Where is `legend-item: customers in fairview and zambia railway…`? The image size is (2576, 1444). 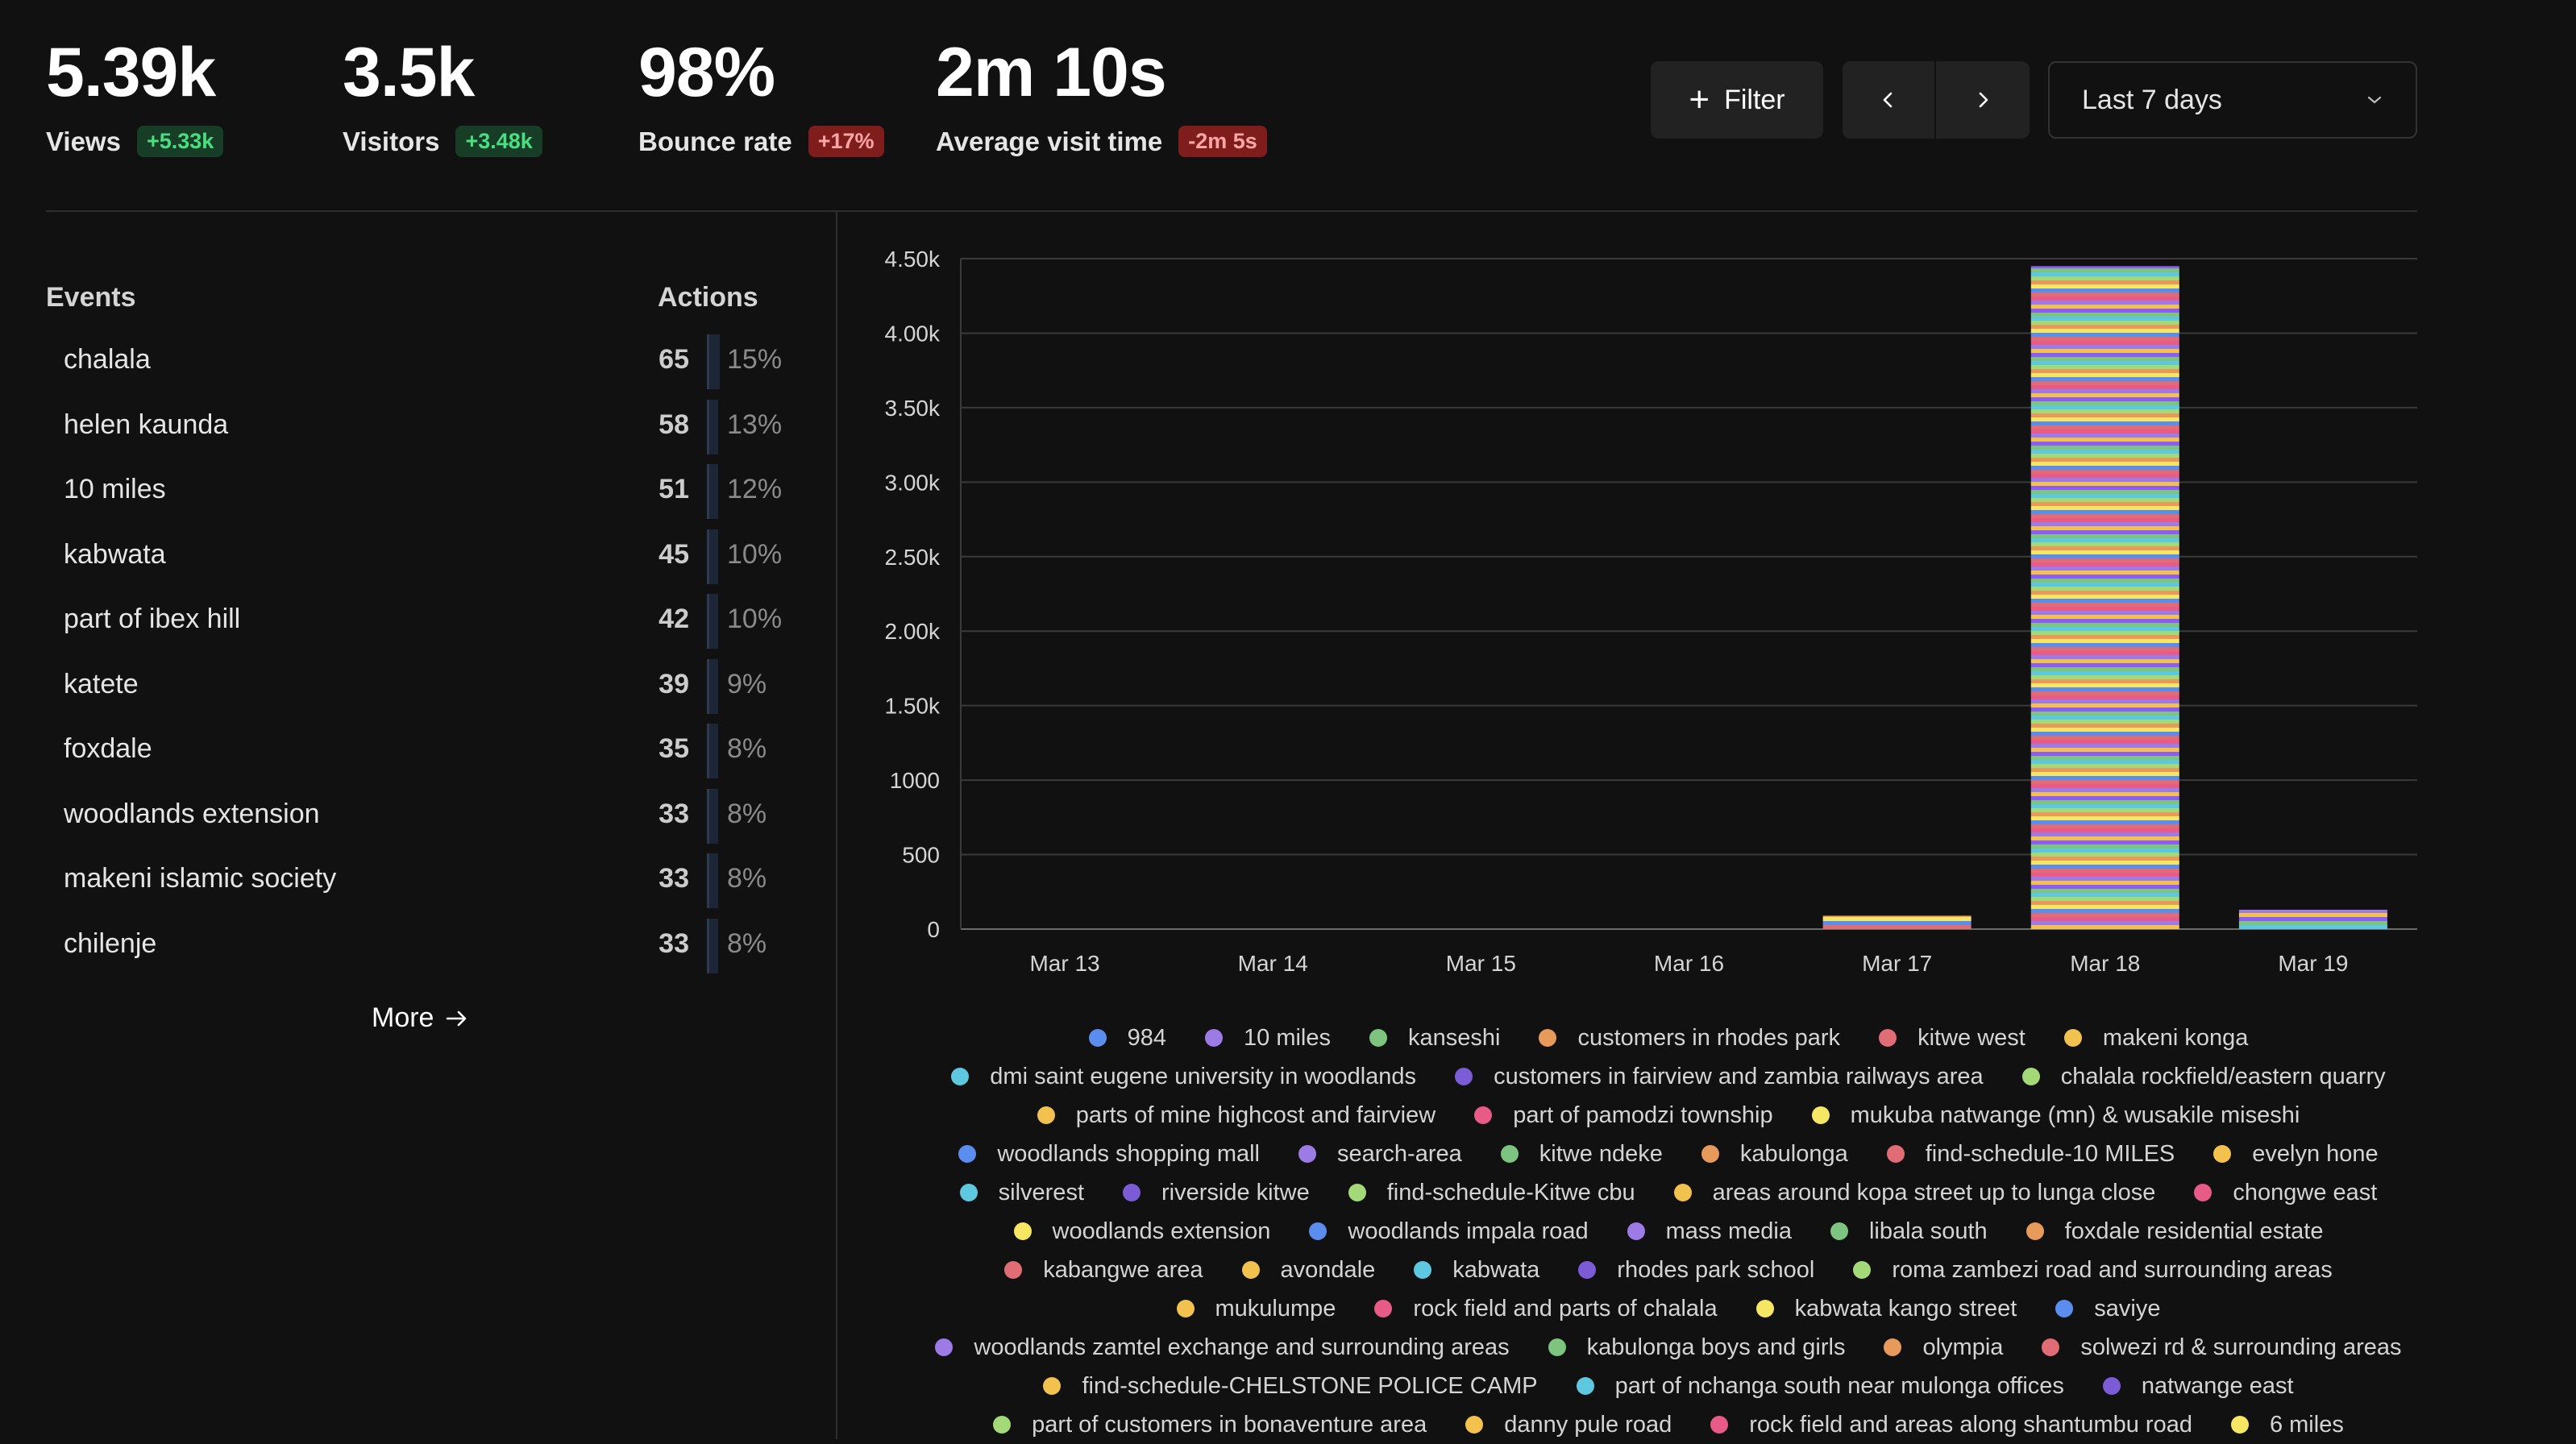 legend-item: customers in fairview and zambia railway… is located at coordinates (1719, 1077).